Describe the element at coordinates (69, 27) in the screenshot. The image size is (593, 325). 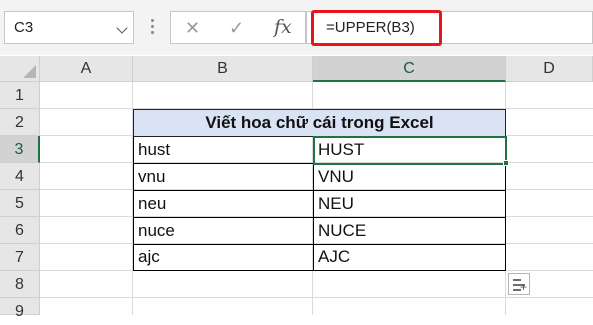
I see `name-box: C3` at that location.